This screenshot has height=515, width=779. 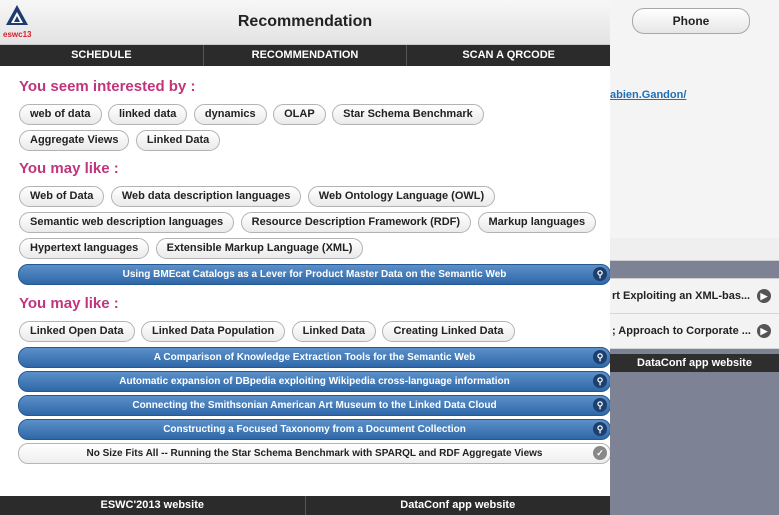 I want to click on header-bar: eswc13 Recommendation, so click(x=305, y=22).